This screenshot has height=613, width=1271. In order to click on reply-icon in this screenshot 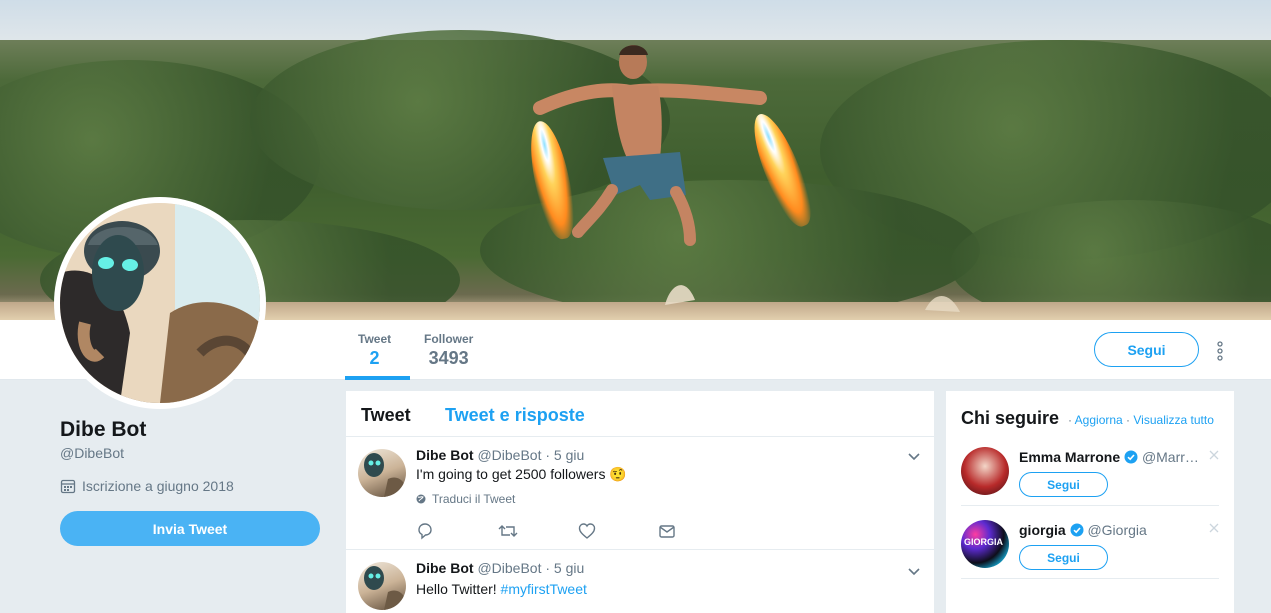, I will do `click(456, 531)`.